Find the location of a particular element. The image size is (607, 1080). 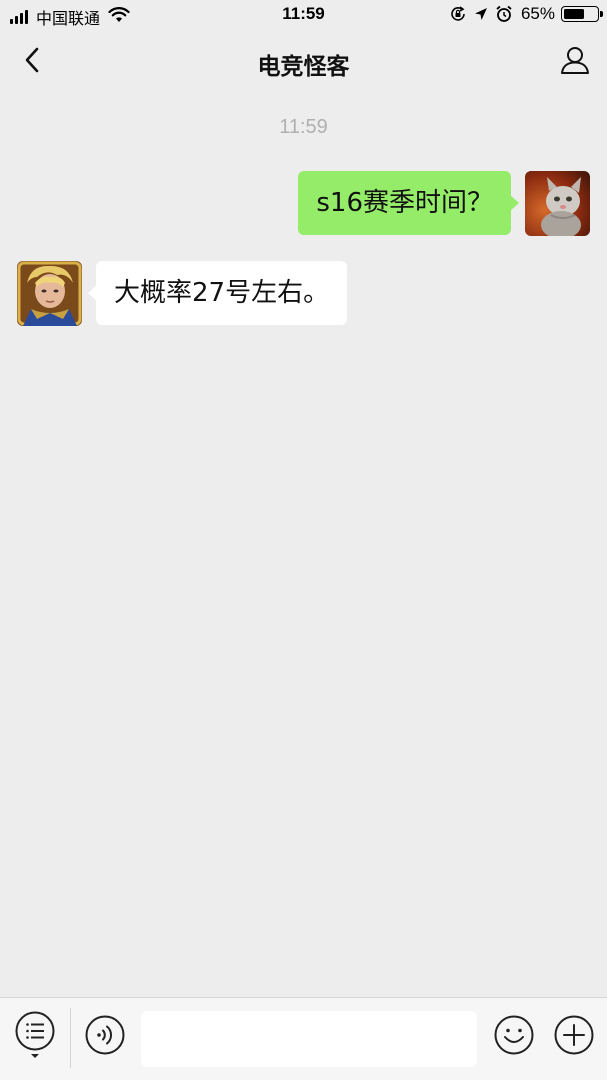

toolbar-divider is located at coordinates (70, 1038).